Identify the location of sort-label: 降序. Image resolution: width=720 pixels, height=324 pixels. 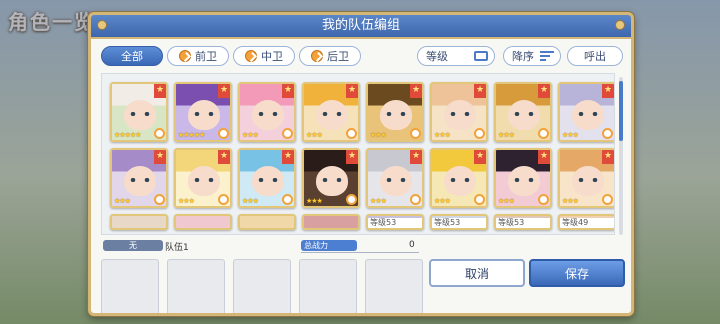
(523, 56).